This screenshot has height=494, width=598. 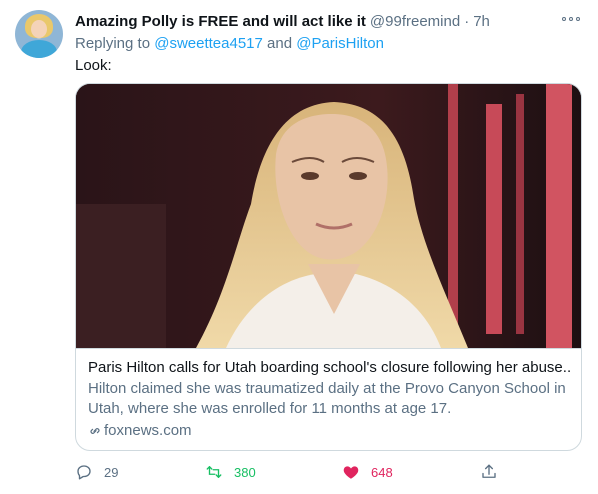 What do you see at coordinates (245, 472) in the screenshot?
I see `retweet-count: 380` at bounding box center [245, 472].